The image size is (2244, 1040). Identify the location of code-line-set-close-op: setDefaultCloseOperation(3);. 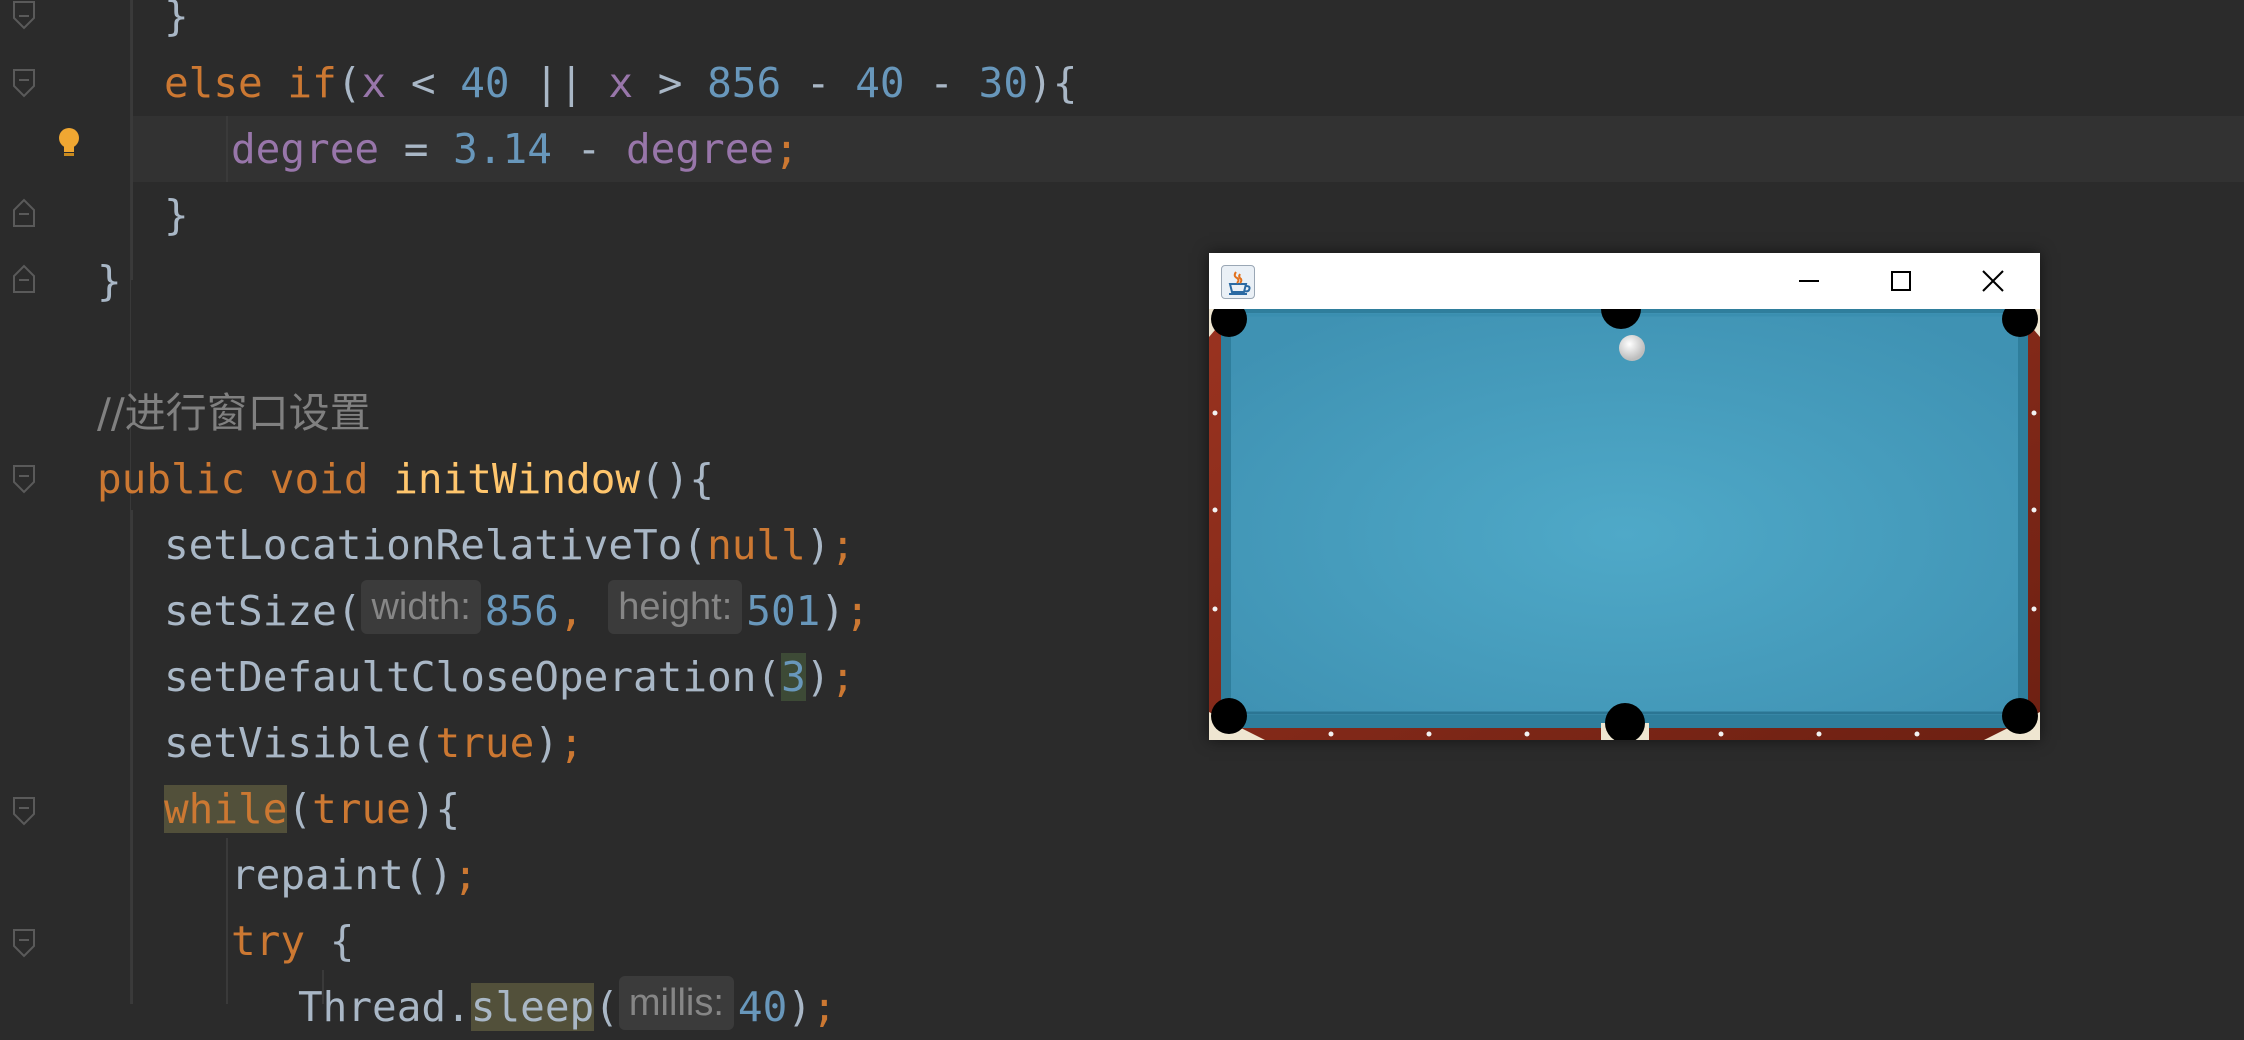
(509, 677).